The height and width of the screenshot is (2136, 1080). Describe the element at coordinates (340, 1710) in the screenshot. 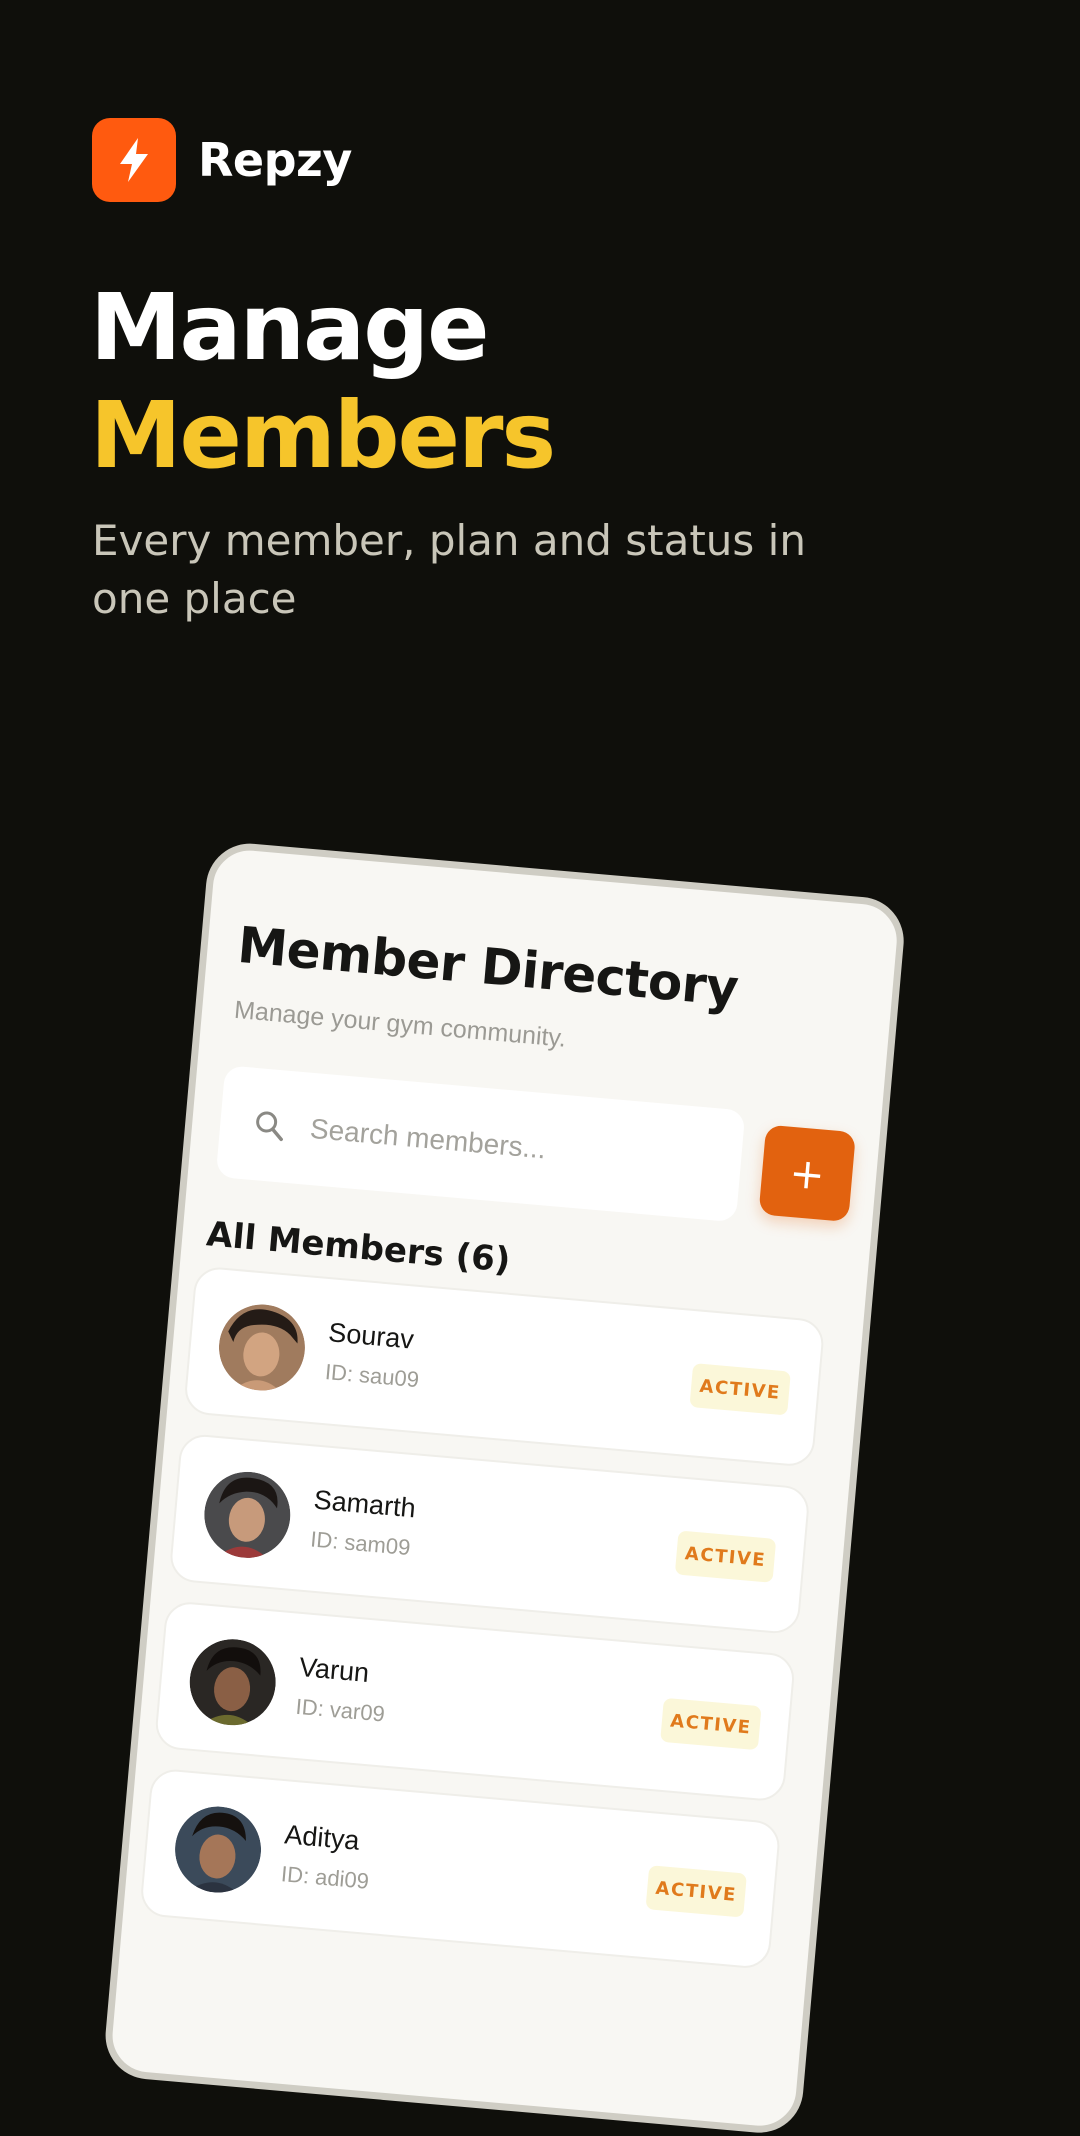

I see `member-id: ID: var09` at that location.